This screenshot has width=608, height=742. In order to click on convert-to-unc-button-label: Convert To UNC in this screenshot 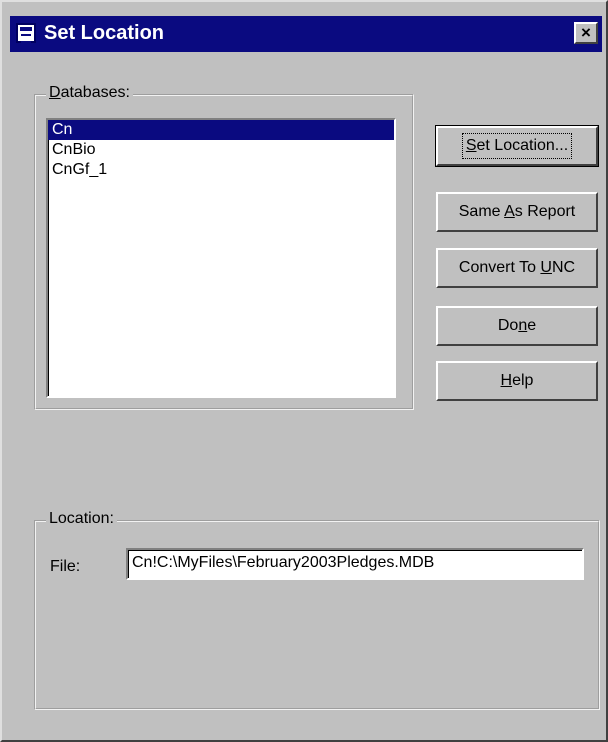, I will do `click(517, 267)`.